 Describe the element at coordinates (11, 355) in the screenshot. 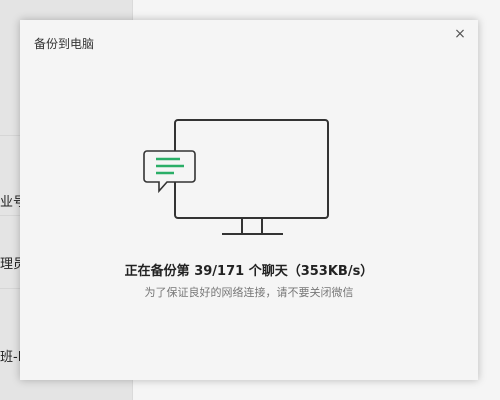

I see `background-list-item: 班-I` at that location.